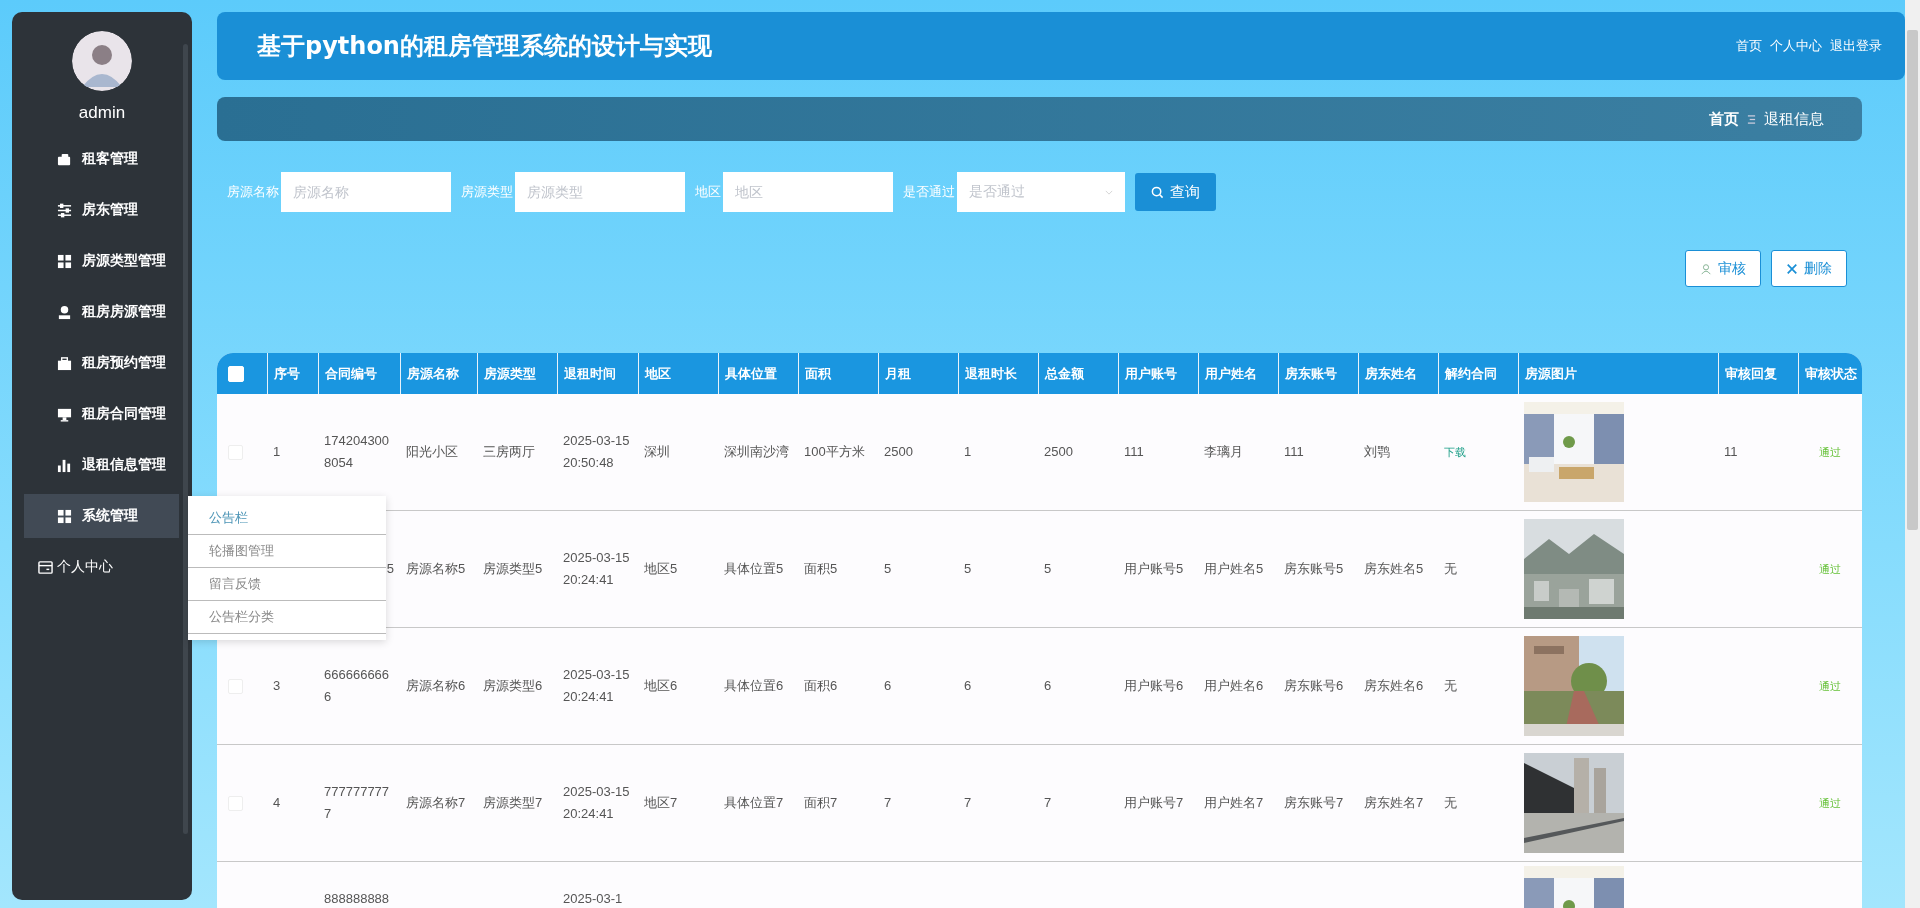 This screenshot has width=1920, height=908. What do you see at coordinates (1792, 268) in the screenshot?
I see `close-icon` at bounding box center [1792, 268].